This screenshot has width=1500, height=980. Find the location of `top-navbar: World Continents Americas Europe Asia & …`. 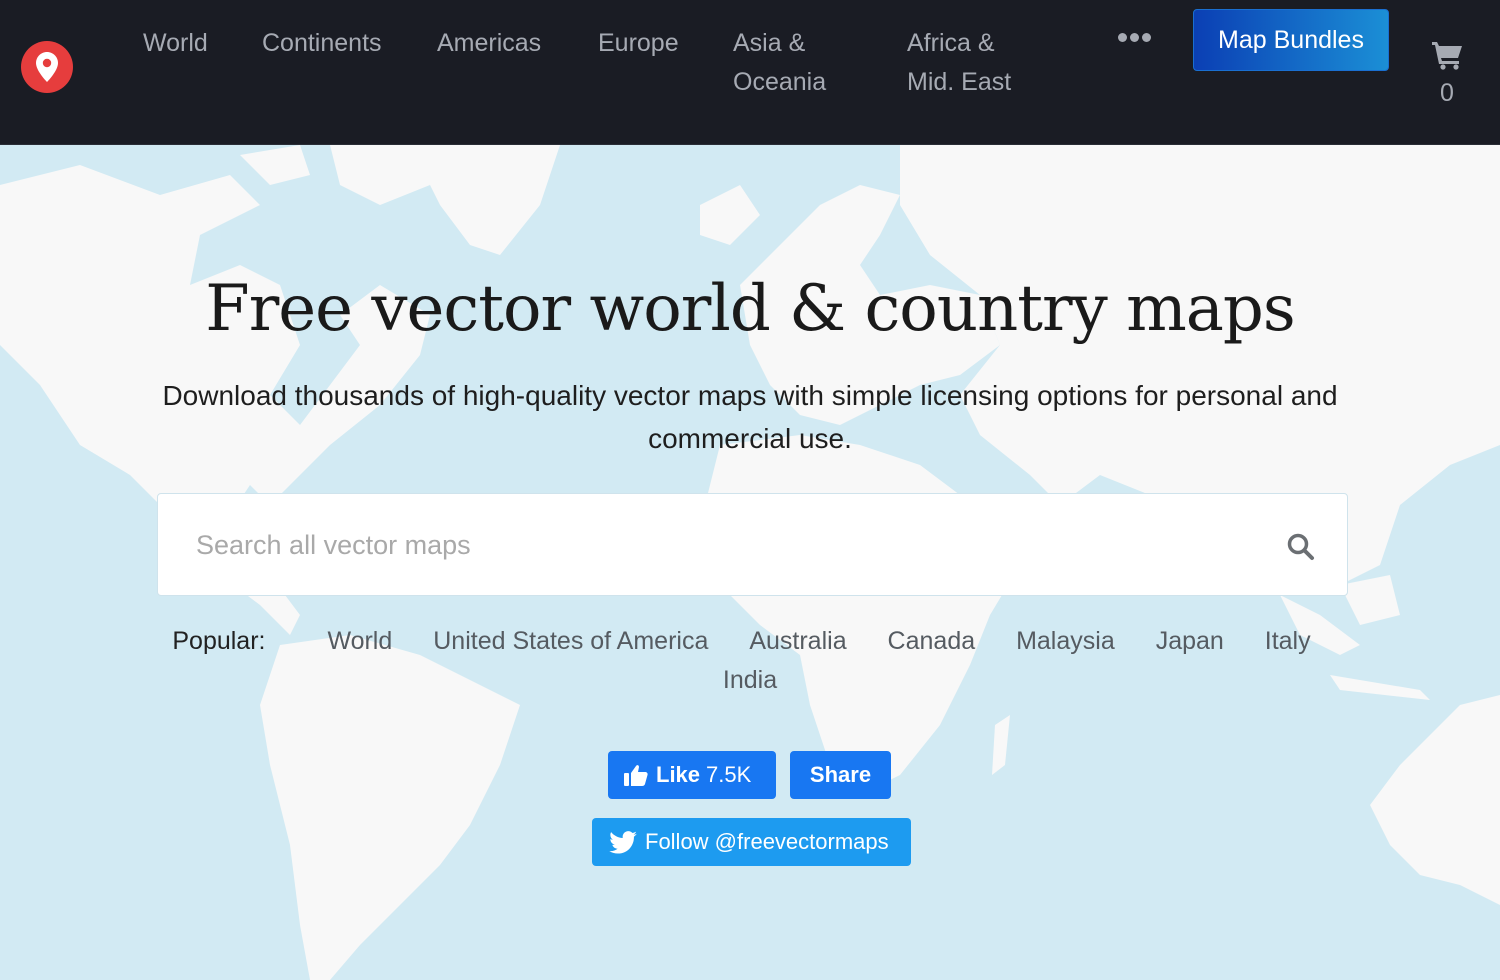

top-navbar: World Continents Americas Europe Asia & … is located at coordinates (750, 72).